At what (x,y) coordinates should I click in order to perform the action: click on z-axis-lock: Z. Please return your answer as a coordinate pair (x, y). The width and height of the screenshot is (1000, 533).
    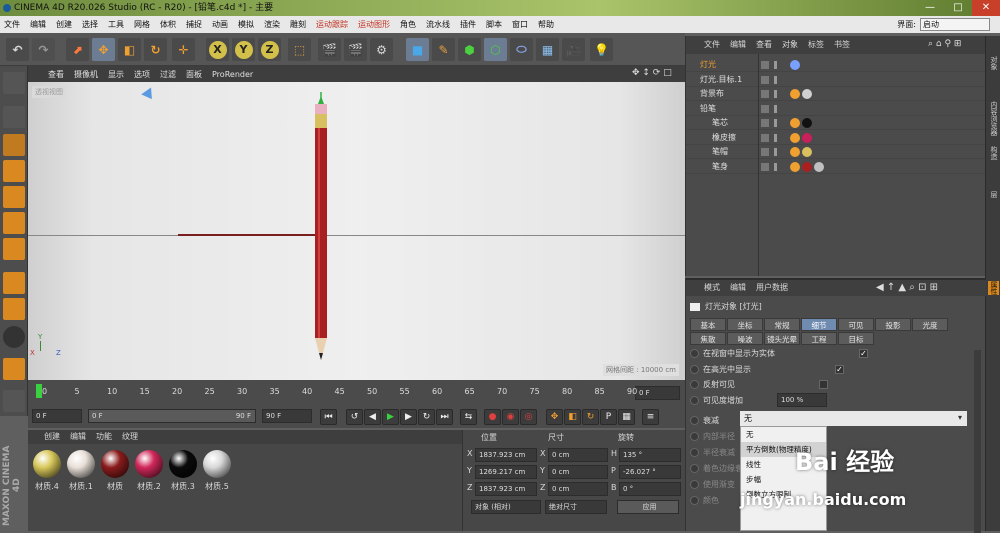
    Looking at the image, I should click on (269, 49).